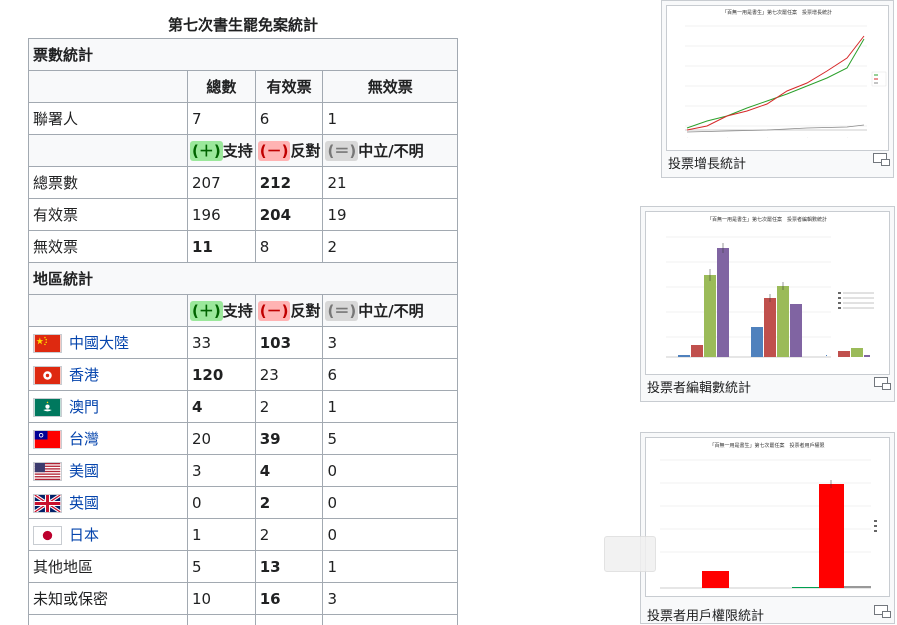 This screenshot has width=897, height=625. I want to click on thumbnail-user-rights: 「百無一用是書生」第七次罷任案 投票者用戶權限 投票者用戶權限統計, so click(767, 528).